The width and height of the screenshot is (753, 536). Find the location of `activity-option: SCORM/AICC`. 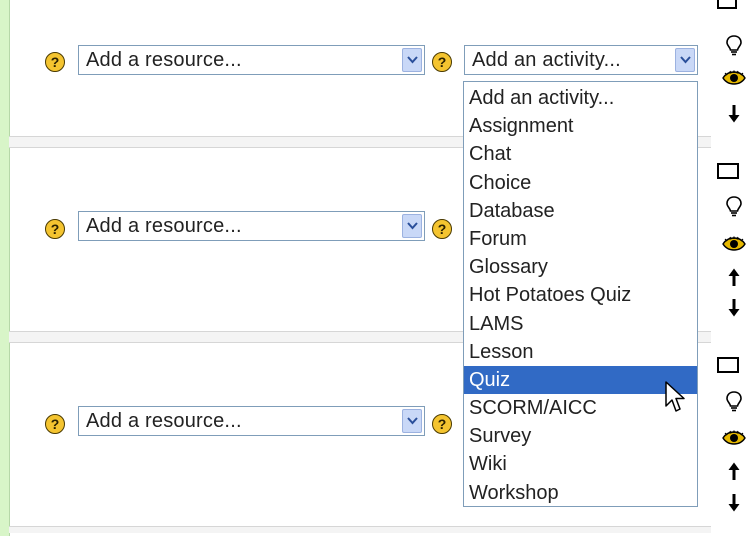

activity-option: SCORM/AICC is located at coordinates (580, 408).